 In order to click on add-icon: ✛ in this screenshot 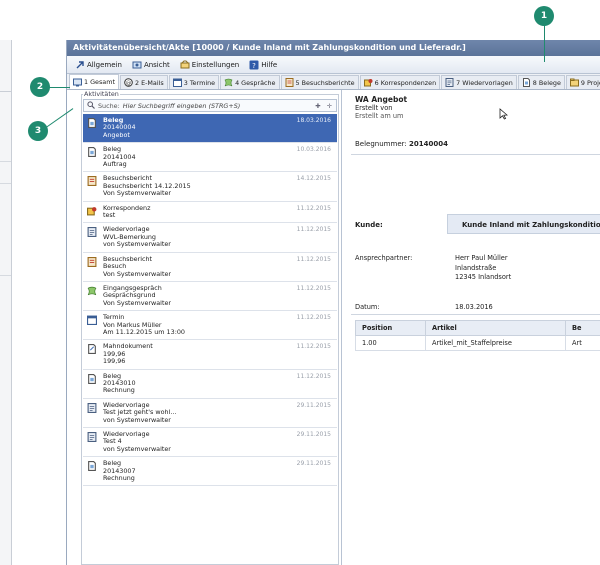, I will do `click(329, 106)`.